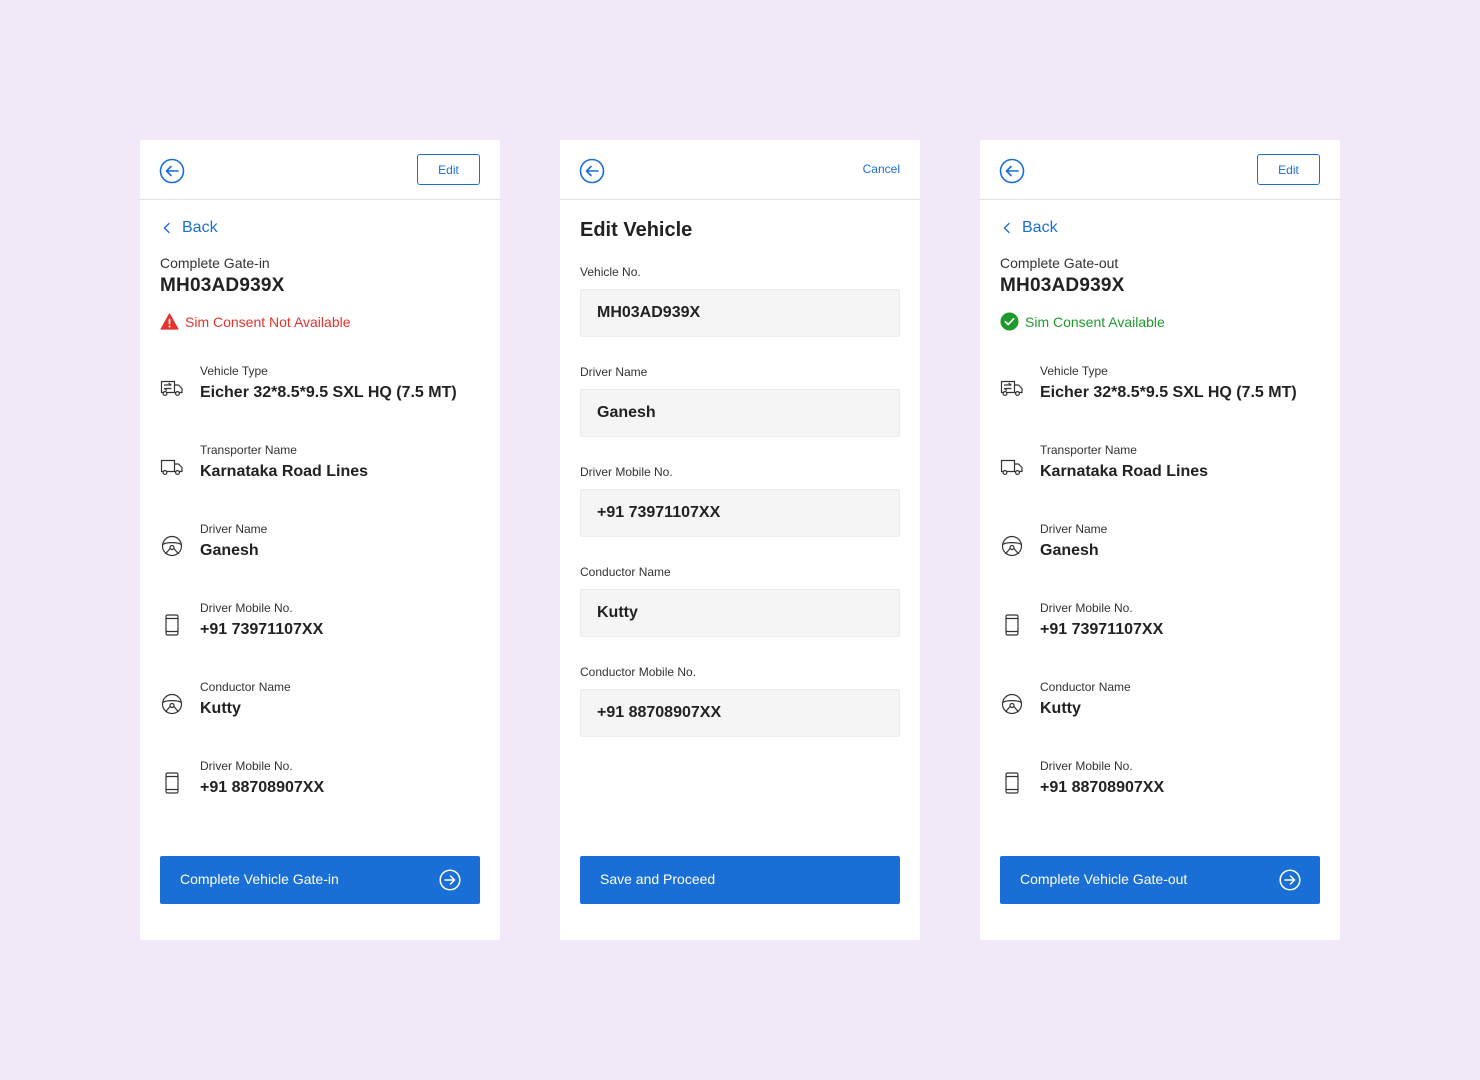 The image size is (1480, 1080). I want to click on driver-mobile-label: Driver Mobile No., so click(626, 472).